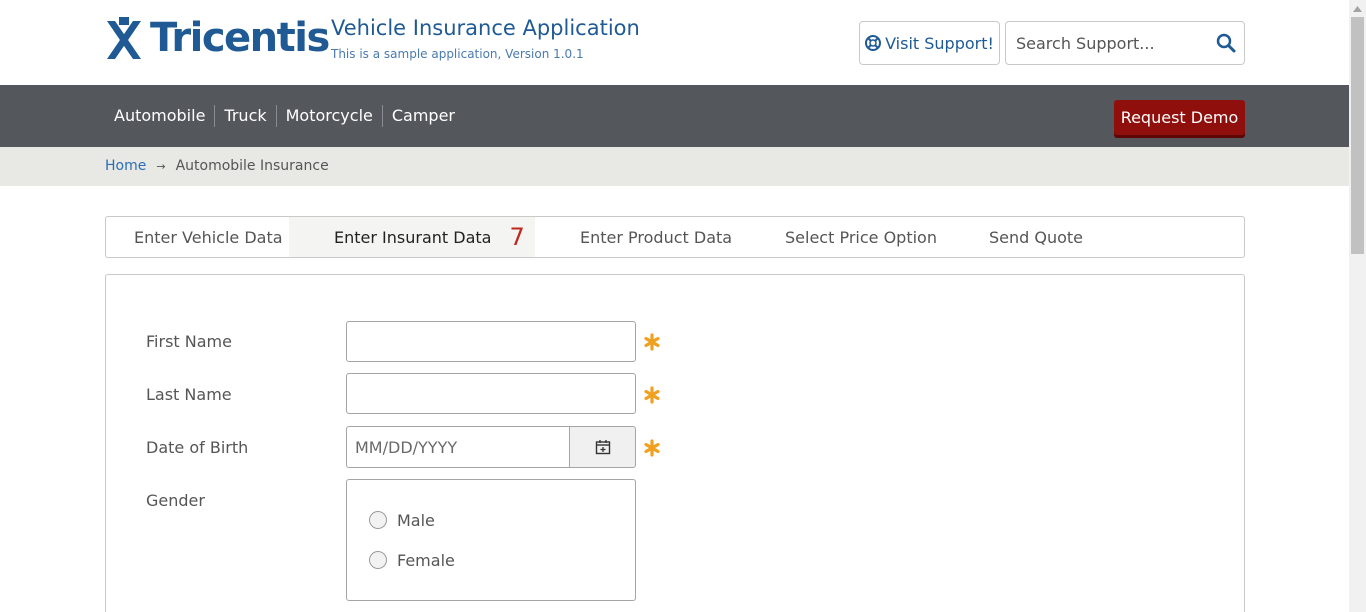 The width and height of the screenshot is (1366, 612). Describe the element at coordinates (491, 393) in the screenshot. I see `last-name-field` at that location.